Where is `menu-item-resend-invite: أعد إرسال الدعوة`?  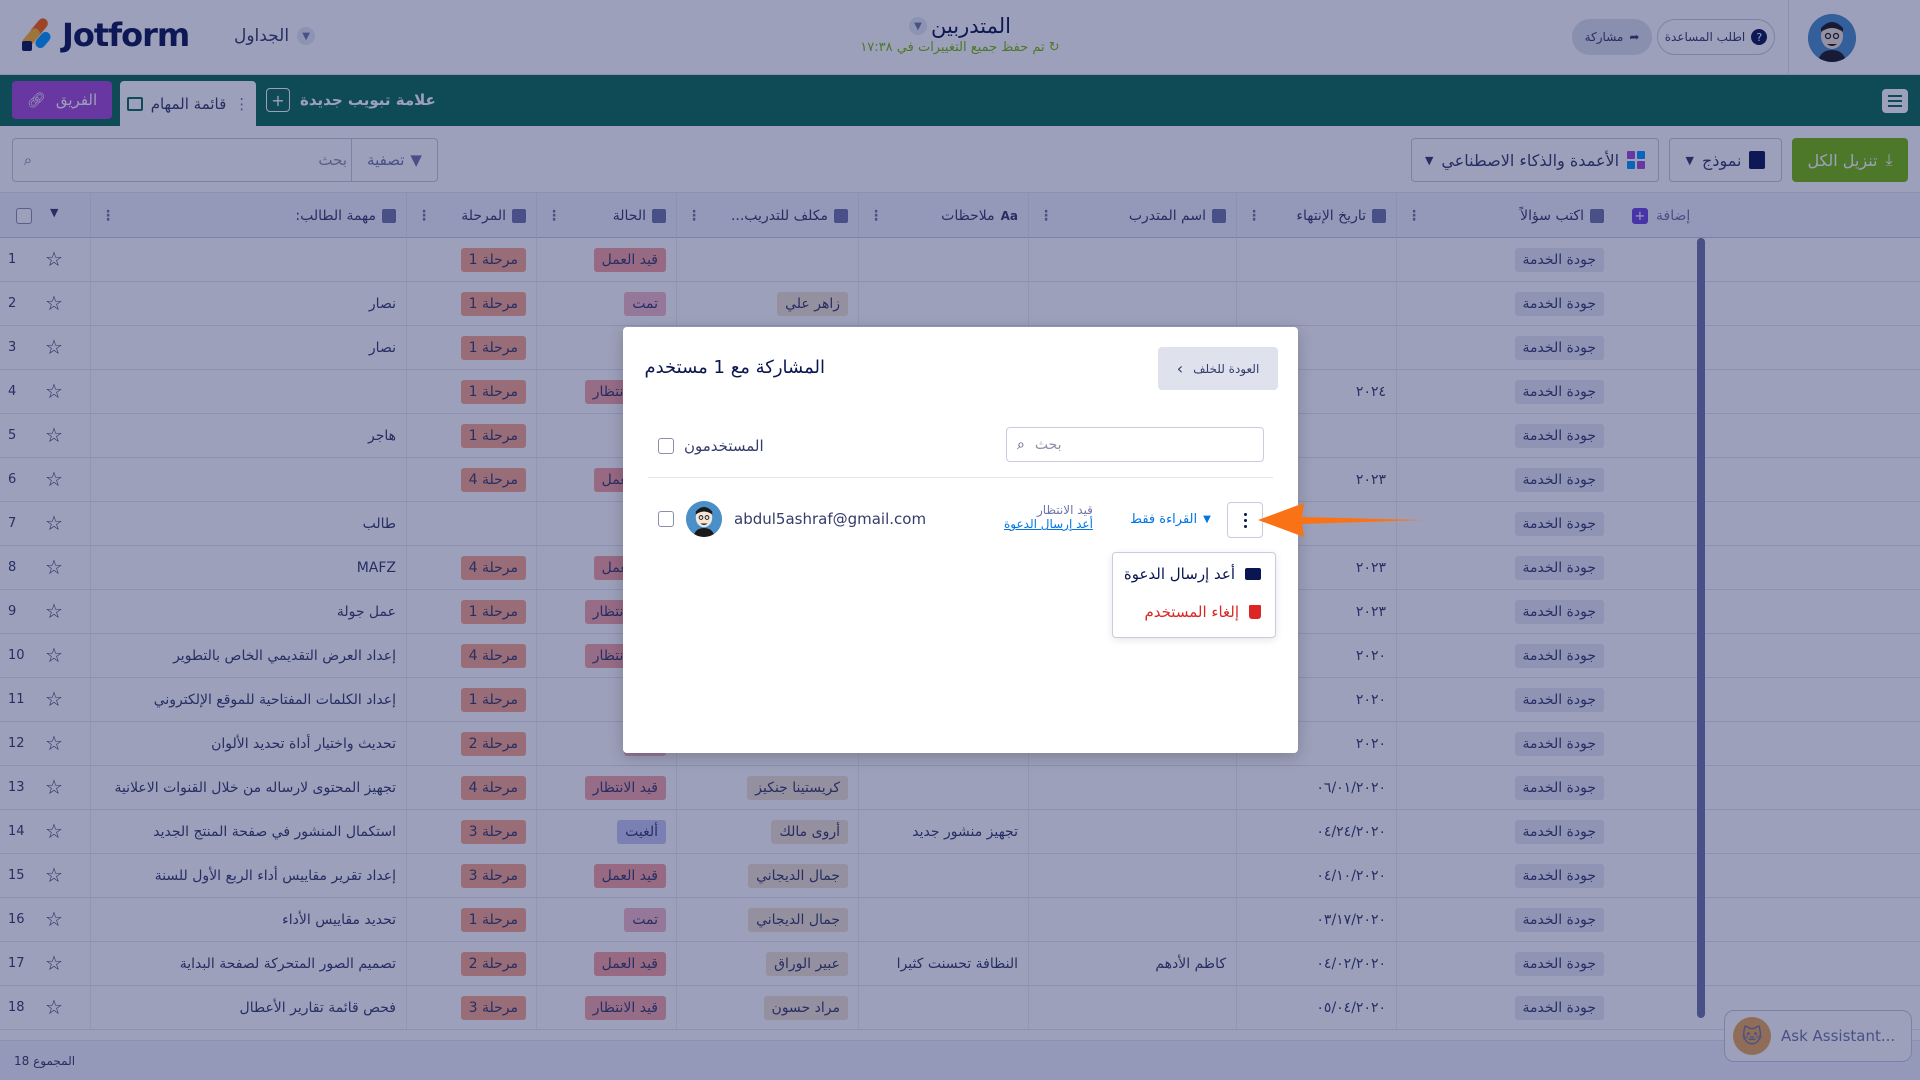 menu-item-resend-invite: أعد إرسال الدعوة is located at coordinates (1192, 574).